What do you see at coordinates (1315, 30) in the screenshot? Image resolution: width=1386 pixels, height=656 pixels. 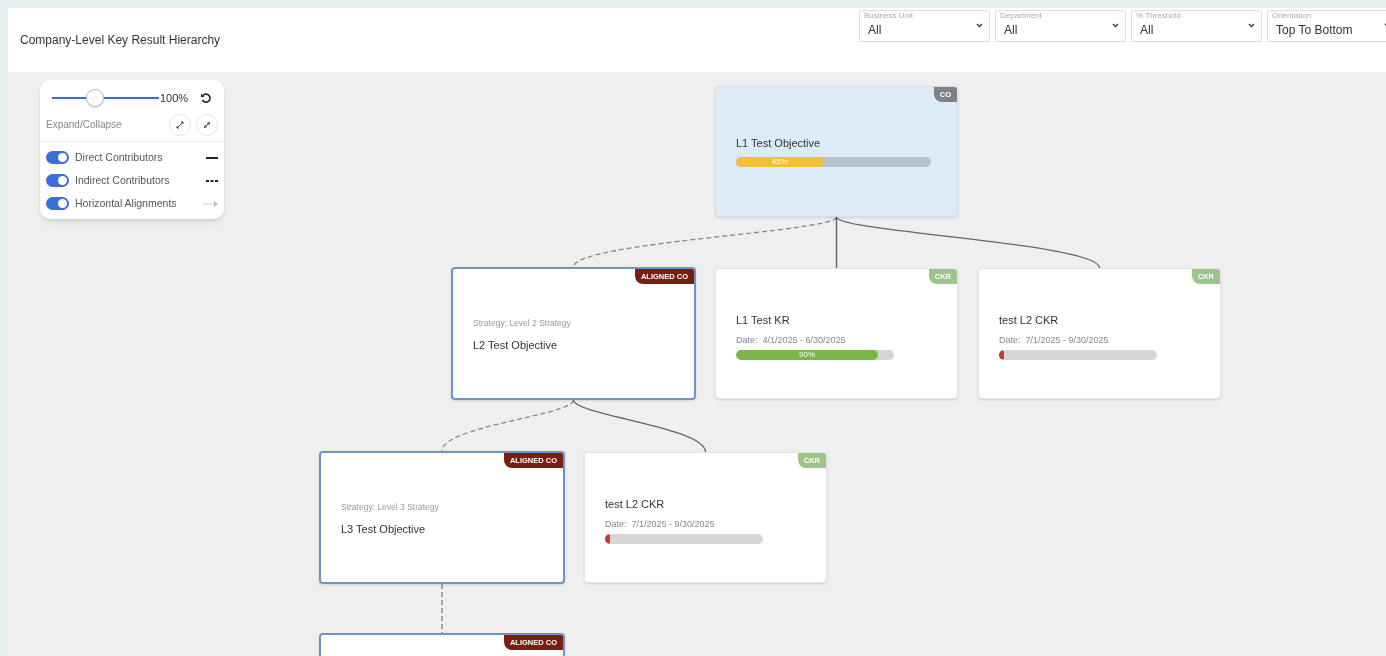 I see `filter-value: Top To Bottom` at bounding box center [1315, 30].